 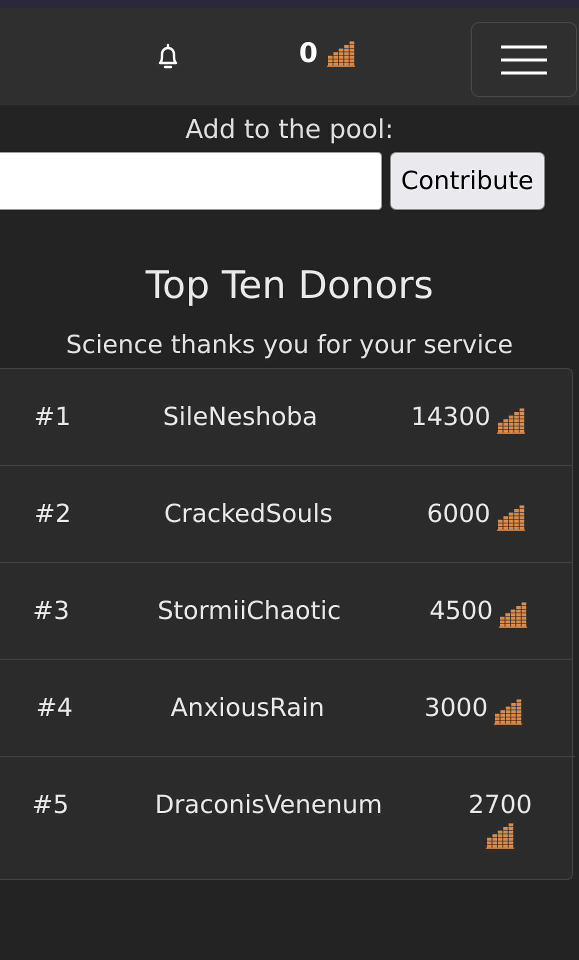 I want to click on donation-amount: 4500, so click(x=461, y=610).